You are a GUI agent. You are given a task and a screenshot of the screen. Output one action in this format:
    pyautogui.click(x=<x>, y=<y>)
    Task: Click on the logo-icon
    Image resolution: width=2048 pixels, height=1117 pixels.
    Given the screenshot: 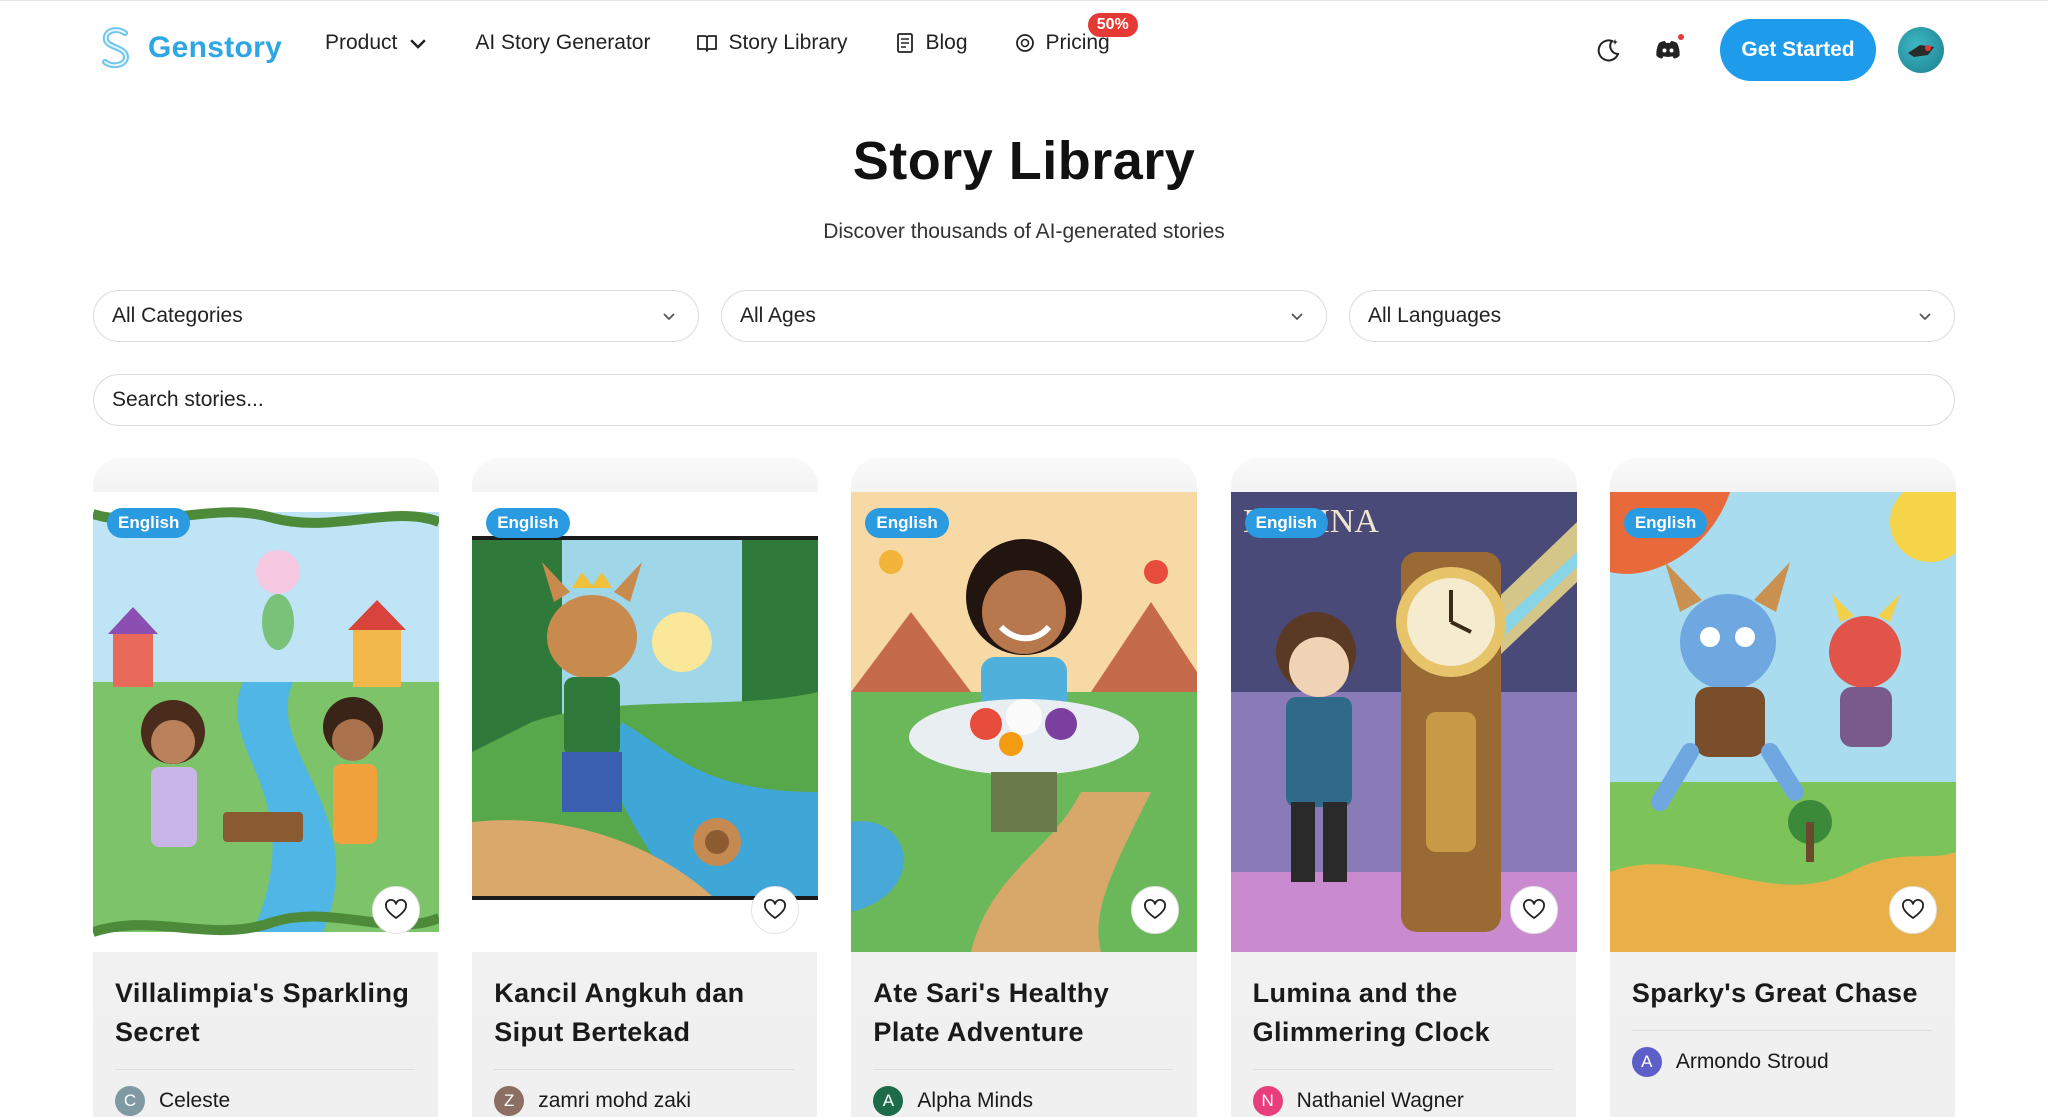 What is the action you would take?
    pyautogui.click(x=116, y=48)
    